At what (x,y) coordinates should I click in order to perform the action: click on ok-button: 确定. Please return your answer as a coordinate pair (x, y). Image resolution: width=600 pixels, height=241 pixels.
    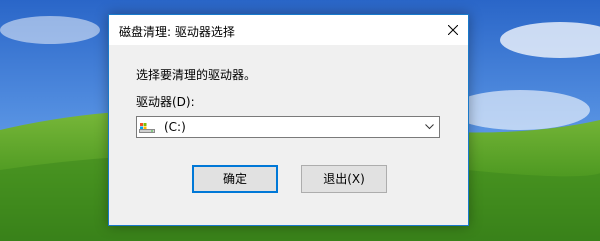
    Looking at the image, I should click on (235, 179).